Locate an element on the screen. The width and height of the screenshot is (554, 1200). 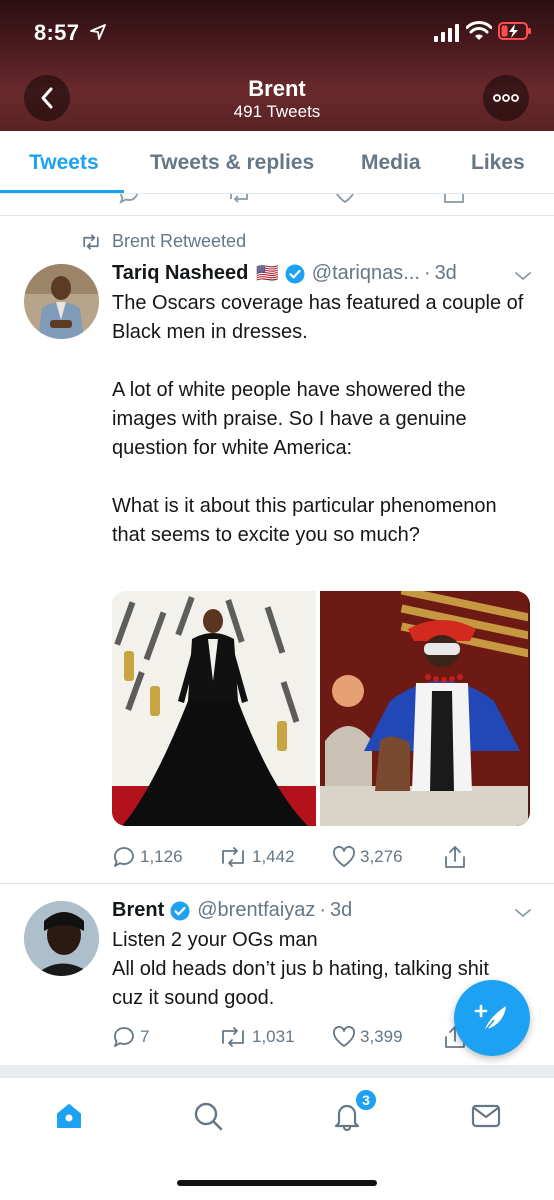
compose-feather-icon is located at coordinates (490, 1018).